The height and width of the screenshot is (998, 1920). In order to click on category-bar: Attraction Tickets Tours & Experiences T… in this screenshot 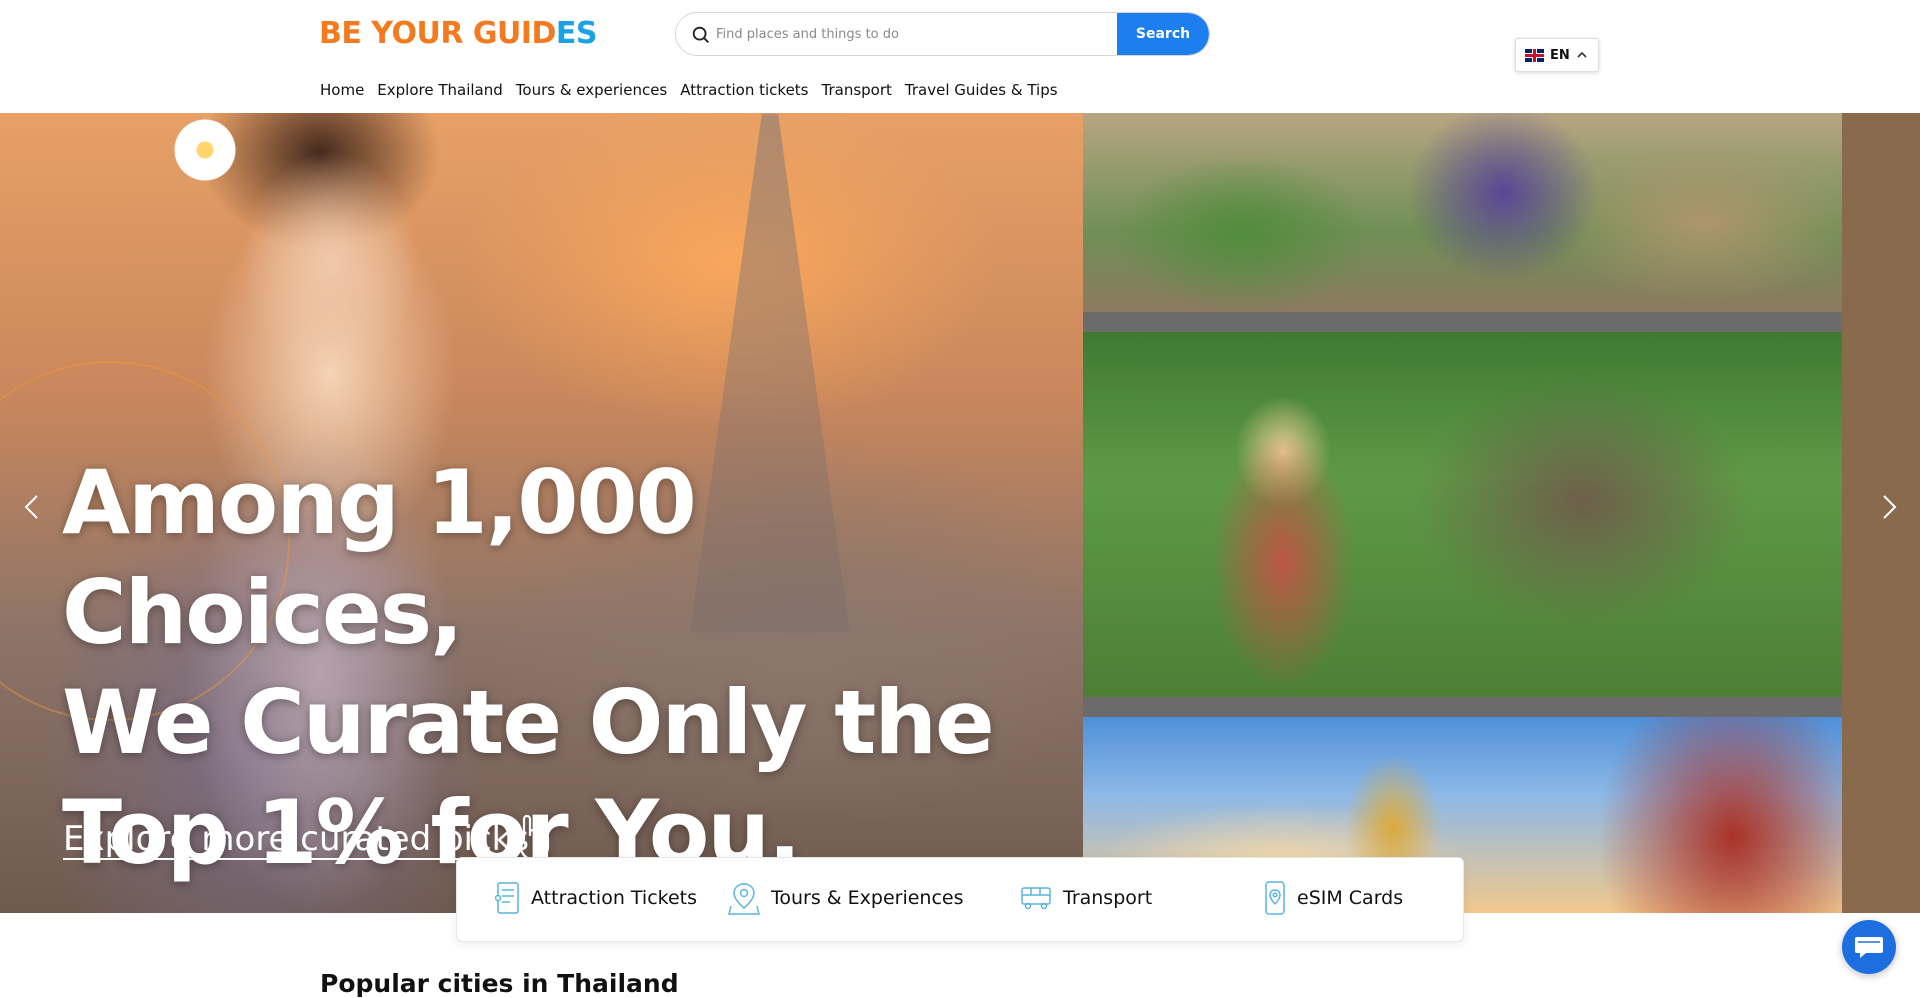, I will do `click(960, 899)`.